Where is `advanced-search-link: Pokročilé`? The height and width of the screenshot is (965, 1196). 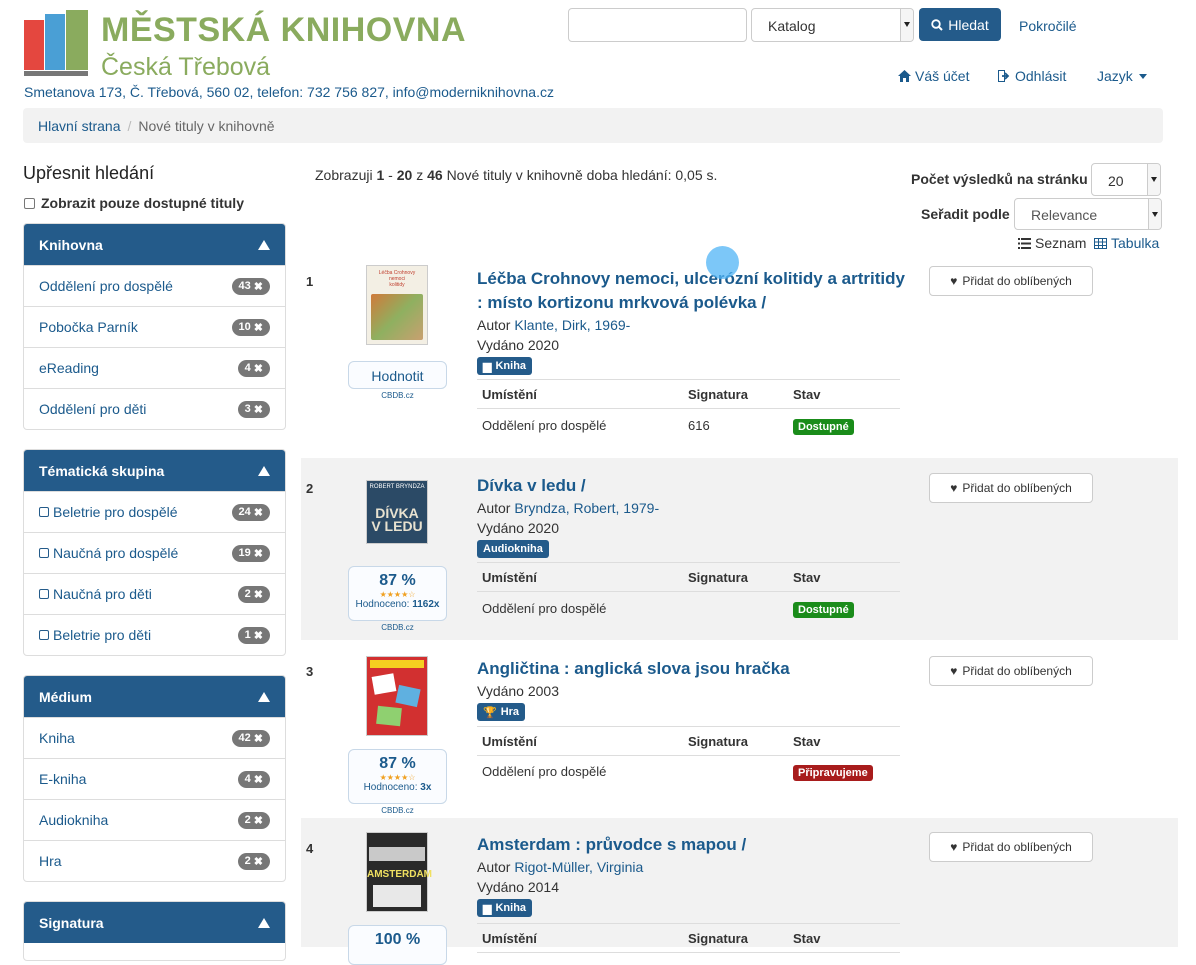 advanced-search-link: Pokročilé is located at coordinates (1048, 26).